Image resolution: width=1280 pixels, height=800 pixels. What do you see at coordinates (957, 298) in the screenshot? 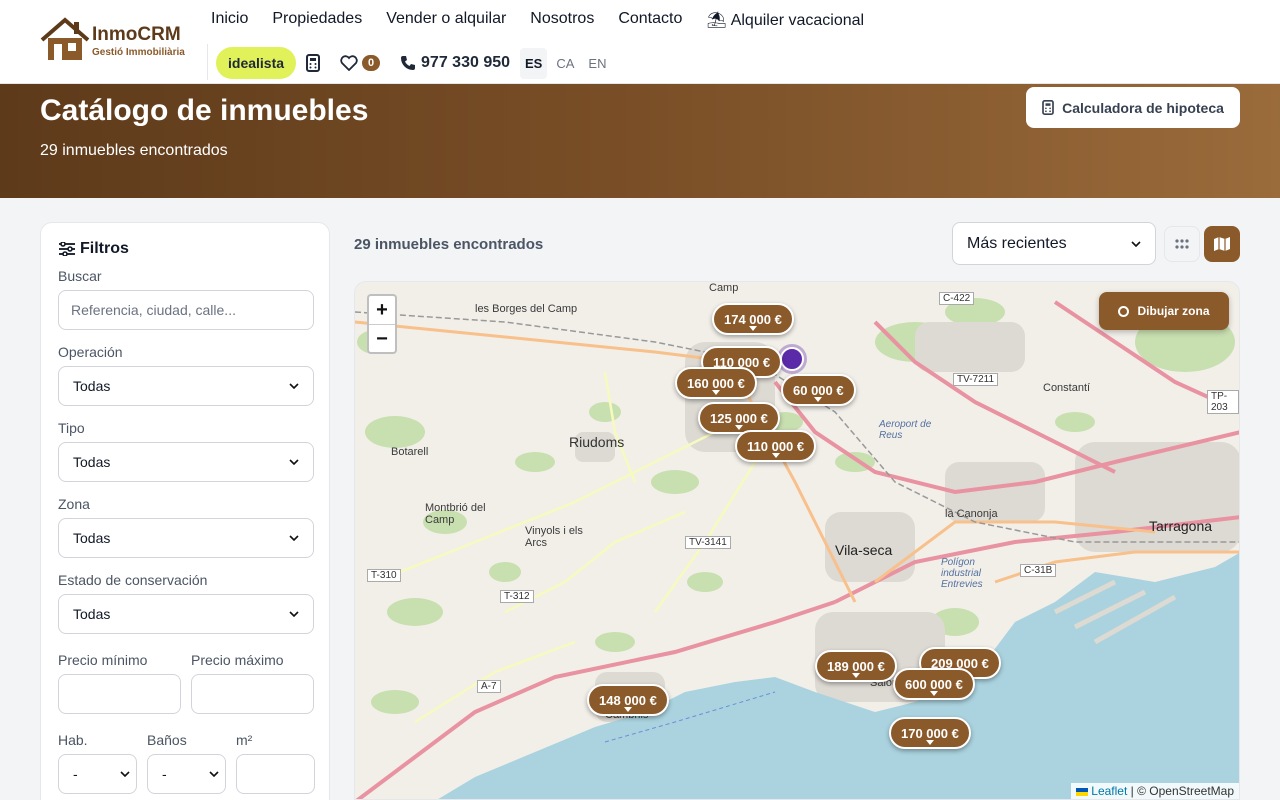
I see `road-label: C-422` at bounding box center [957, 298].